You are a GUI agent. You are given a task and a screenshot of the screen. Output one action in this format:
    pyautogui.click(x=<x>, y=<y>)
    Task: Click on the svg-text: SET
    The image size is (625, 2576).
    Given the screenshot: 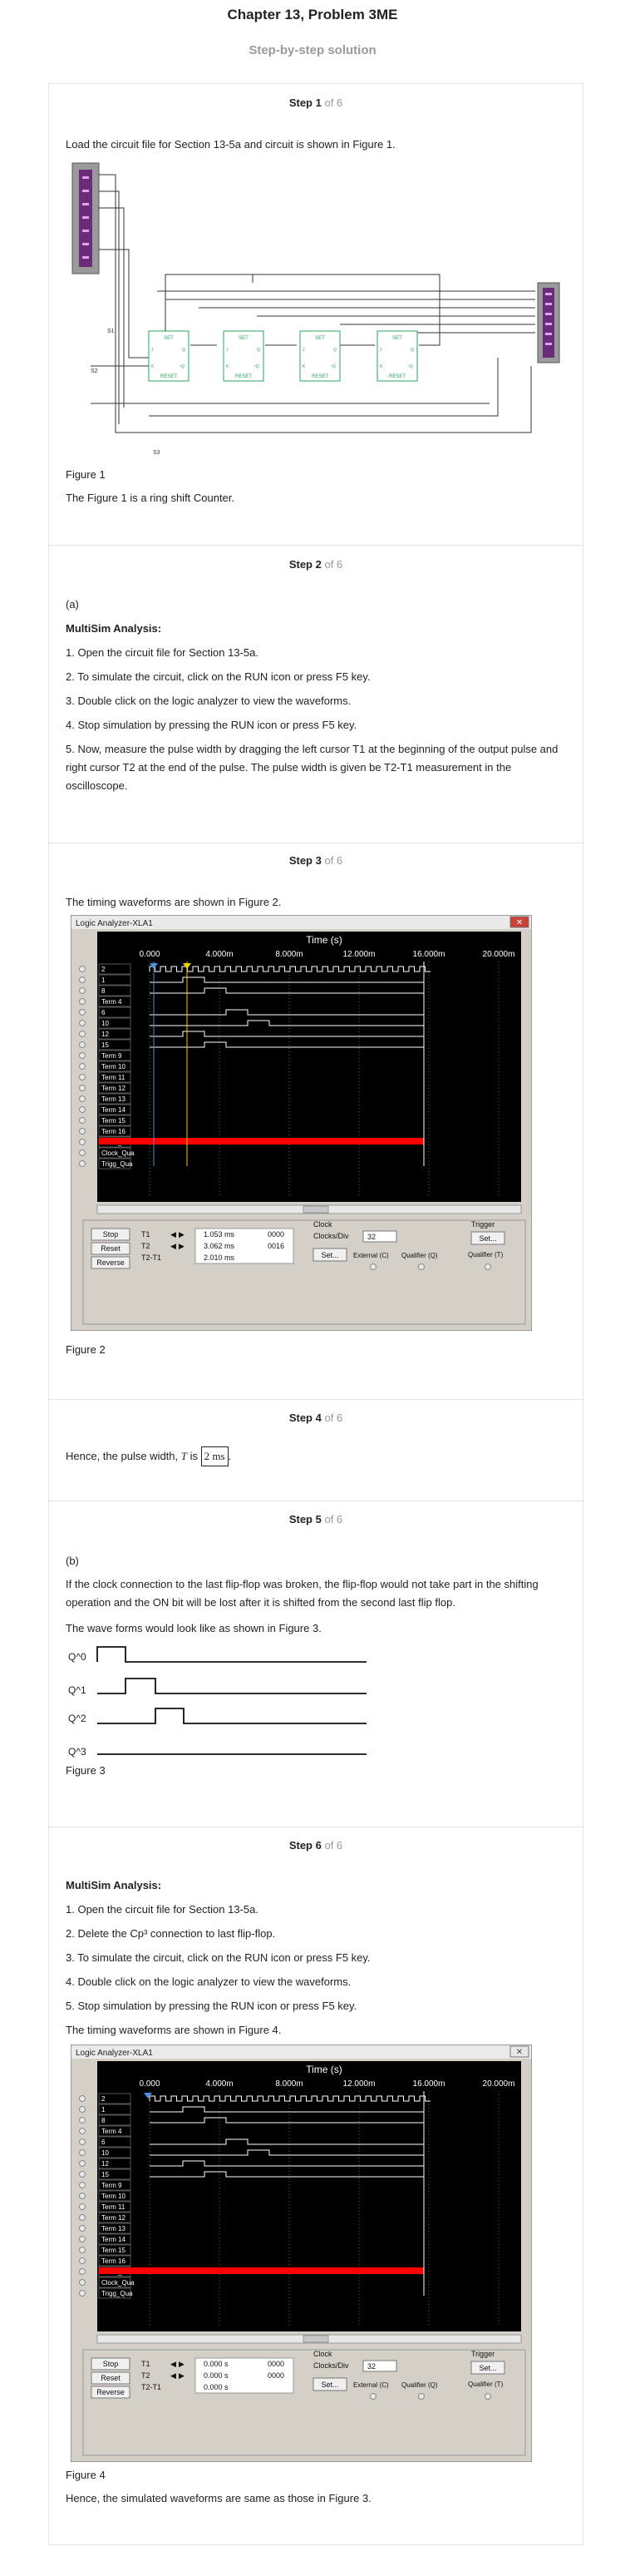 What is the action you would take?
    pyautogui.click(x=320, y=338)
    